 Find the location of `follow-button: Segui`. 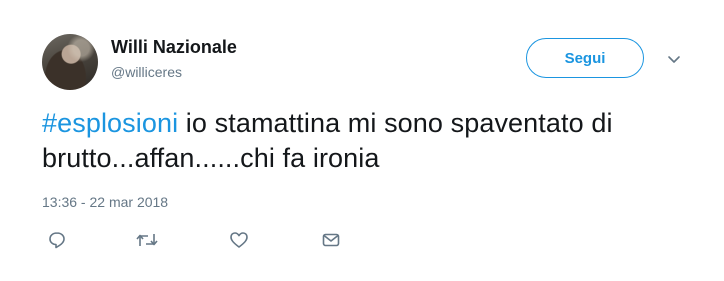

follow-button: Segui is located at coordinates (585, 58).